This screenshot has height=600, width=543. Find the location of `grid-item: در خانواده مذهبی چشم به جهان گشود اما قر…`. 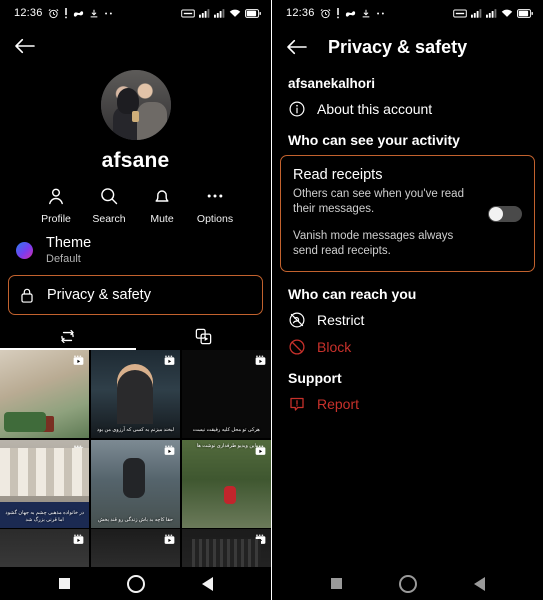

grid-item: در خانواده مذهبی چشم به جهان گشود اما قر… is located at coordinates (45, 483).